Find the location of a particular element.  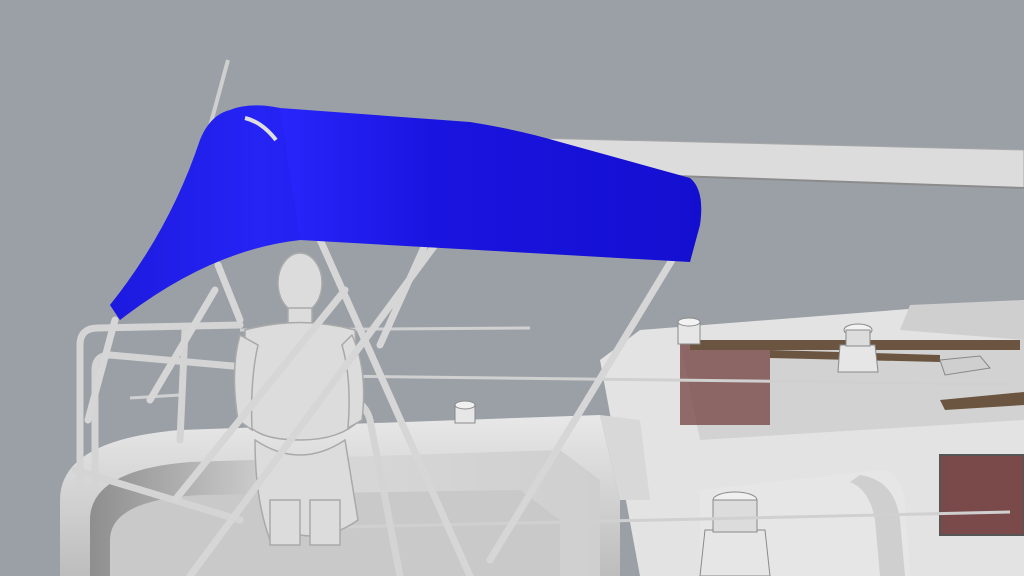

winch-cabin-left is located at coordinates (689, 331).